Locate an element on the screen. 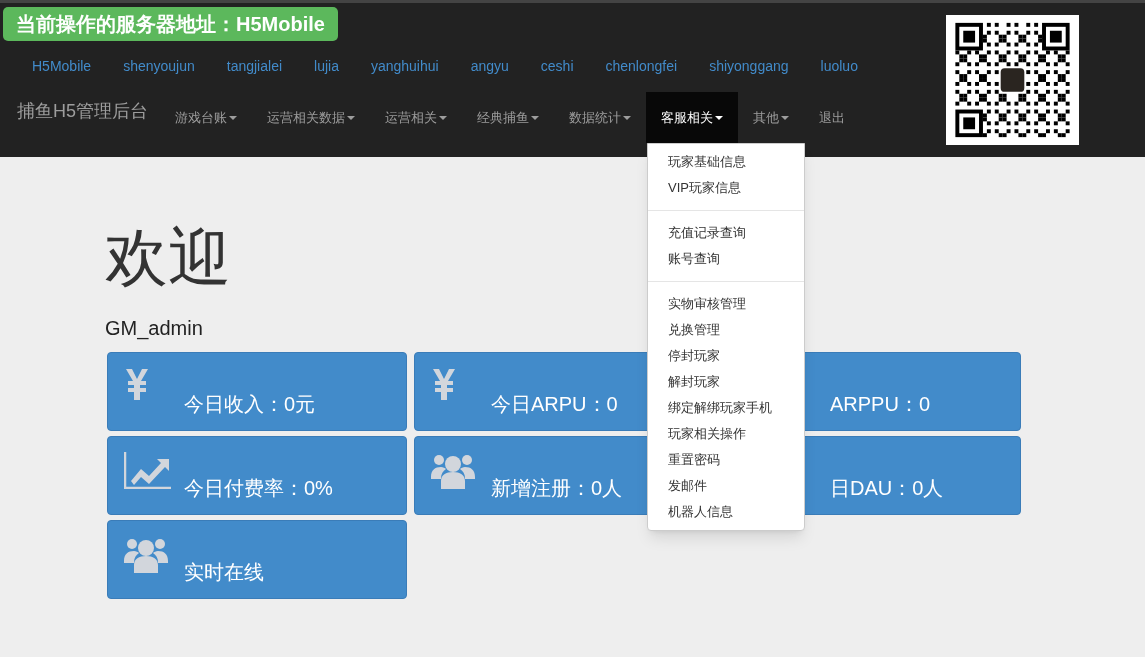  stat-label: 今日ARPU：0 is located at coordinates (554, 404).